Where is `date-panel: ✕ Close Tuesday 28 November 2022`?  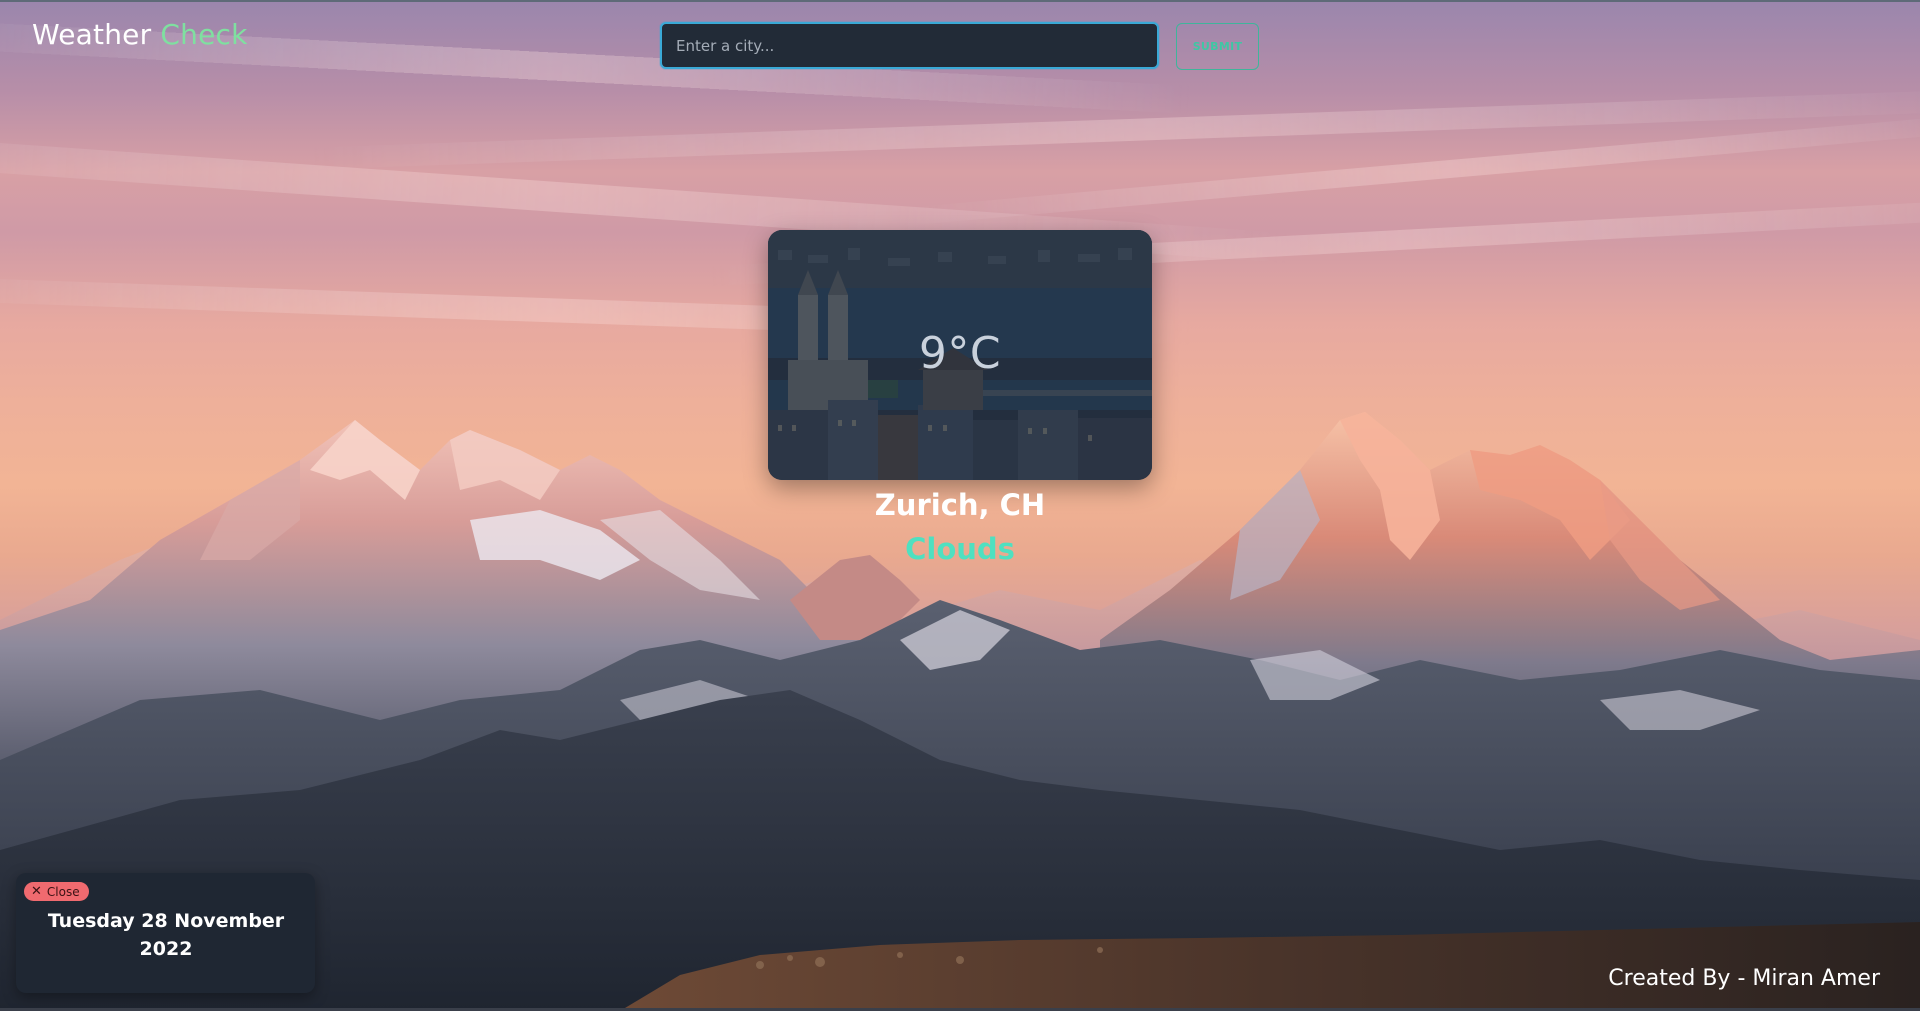 date-panel: ✕ Close Tuesday 28 November 2022 is located at coordinates (165, 933).